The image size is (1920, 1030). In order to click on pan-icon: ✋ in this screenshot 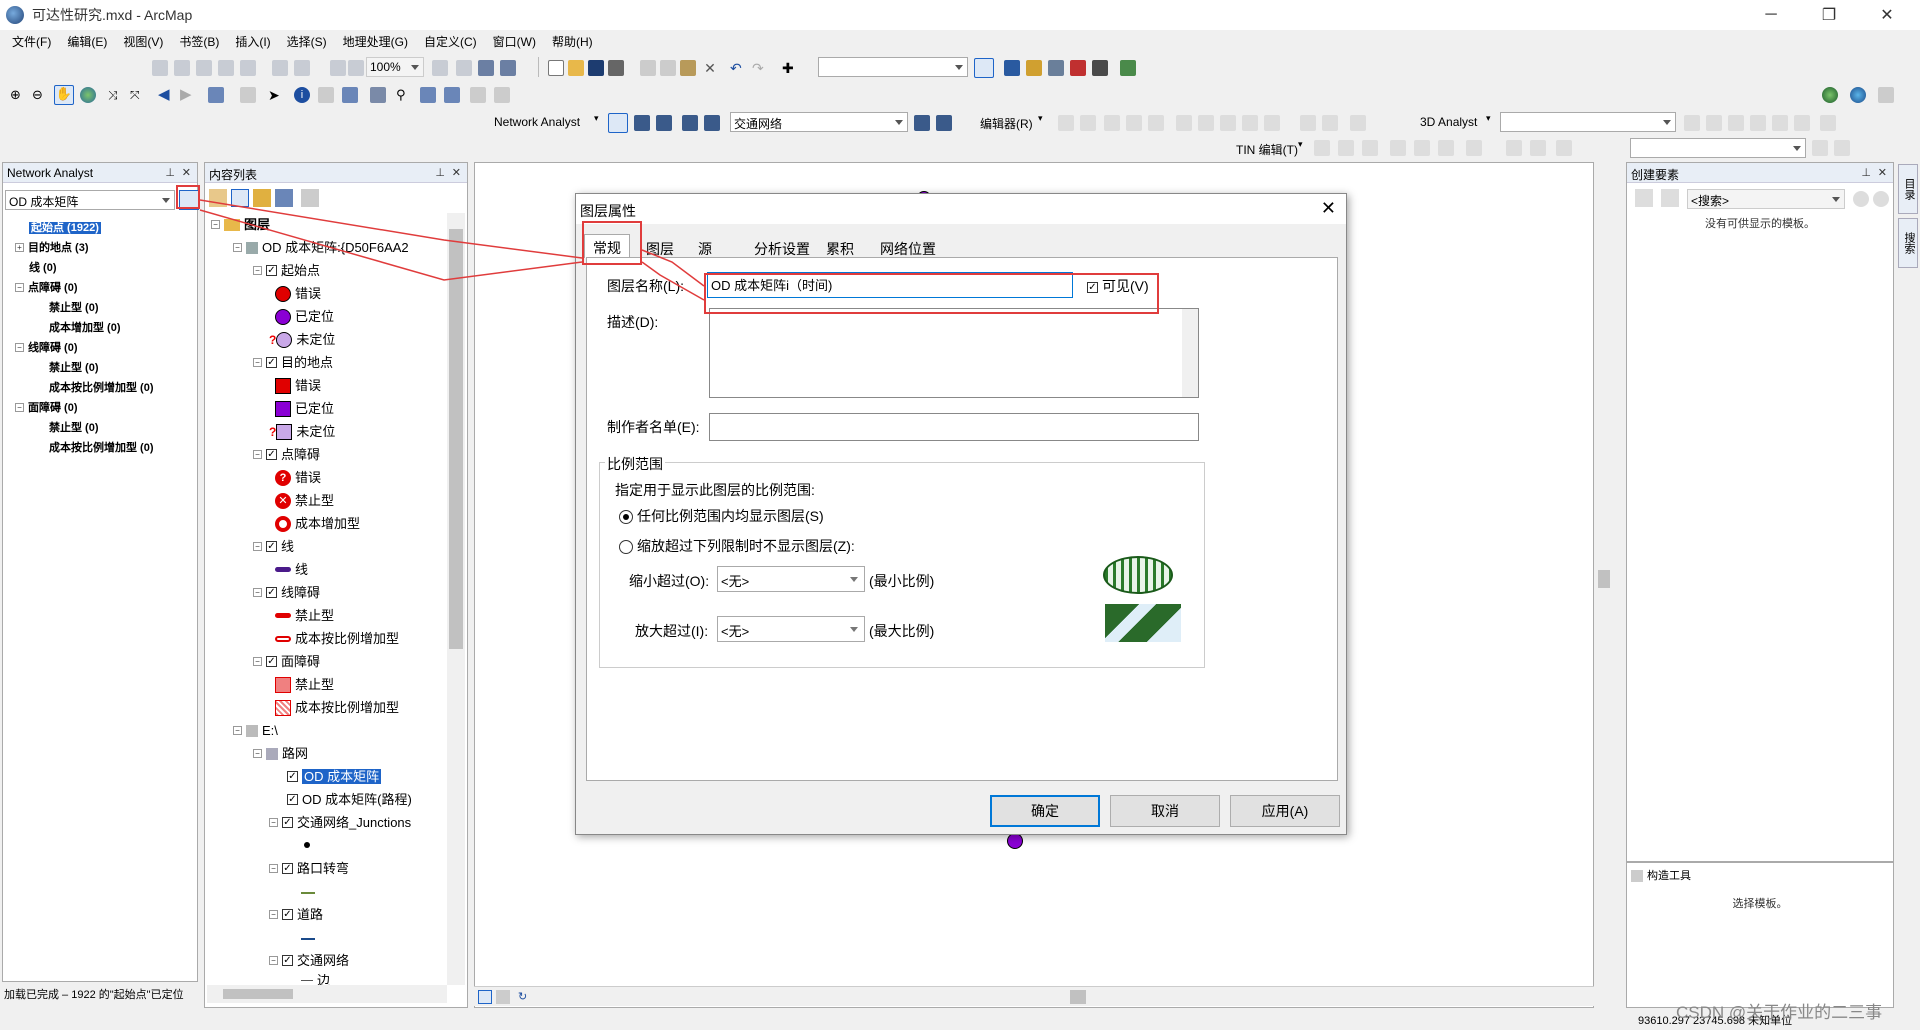, I will do `click(64, 95)`.